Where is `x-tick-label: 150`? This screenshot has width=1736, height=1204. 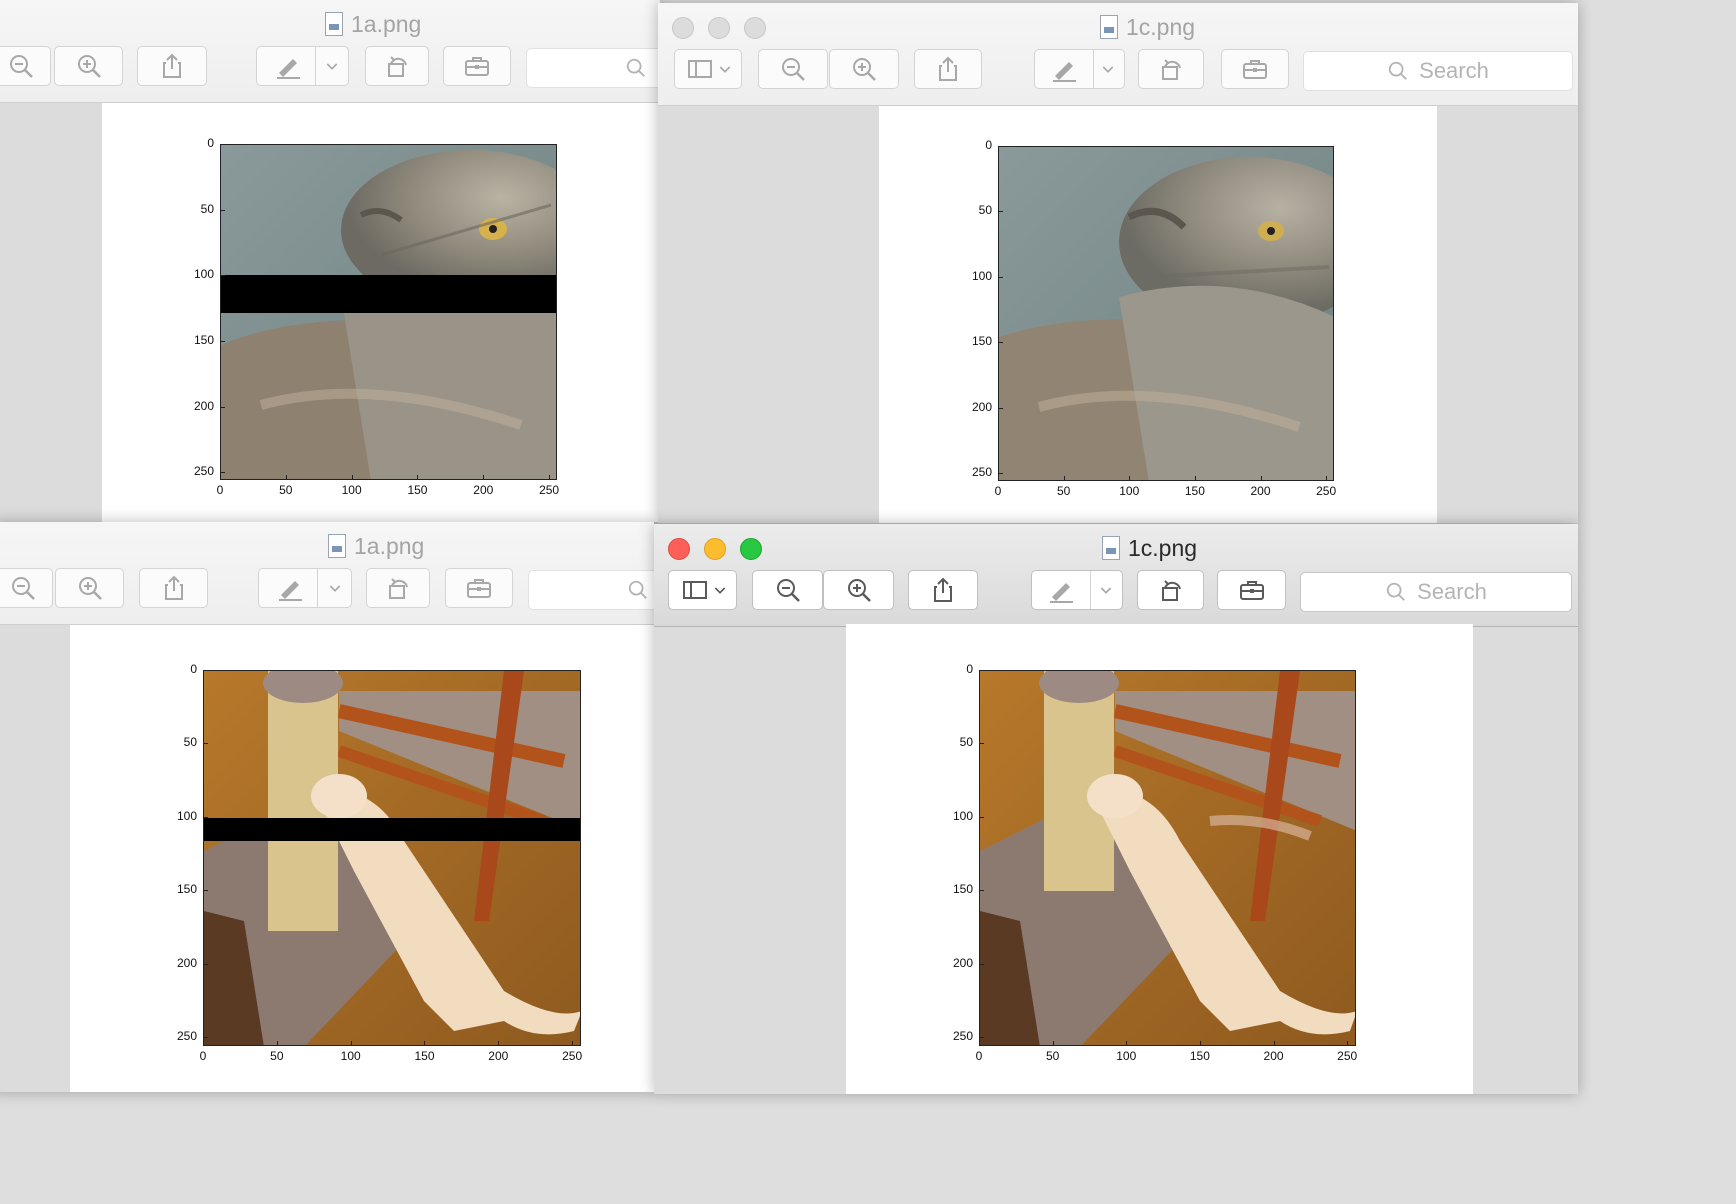
x-tick-label: 150 is located at coordinates (1194, 491).